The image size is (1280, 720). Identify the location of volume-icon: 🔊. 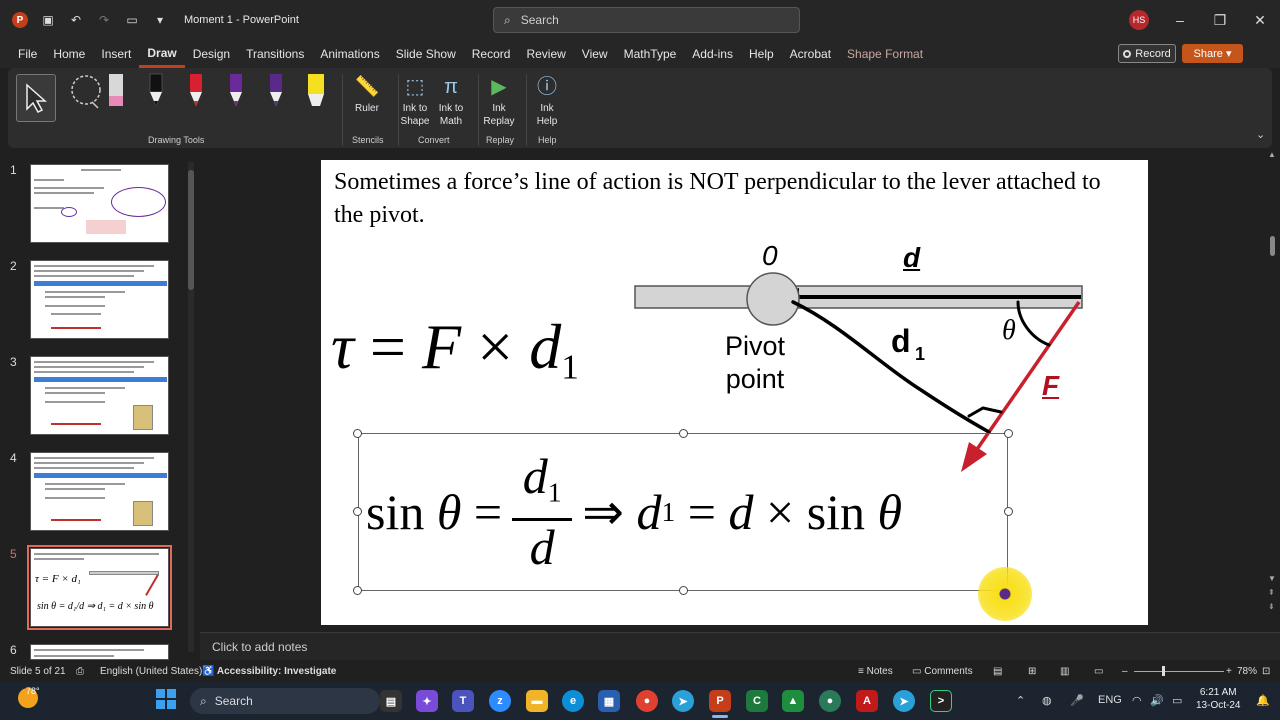
(1157, 700).